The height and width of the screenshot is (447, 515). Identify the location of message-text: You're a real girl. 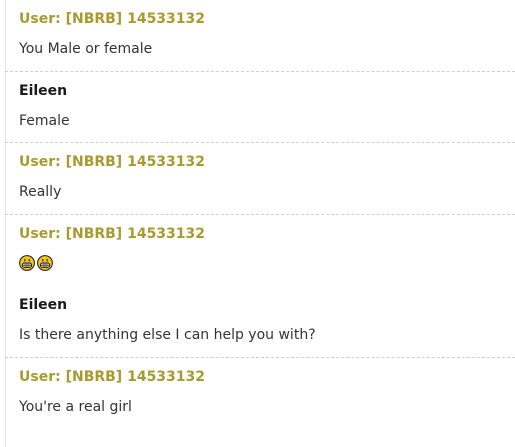
(75, 406).